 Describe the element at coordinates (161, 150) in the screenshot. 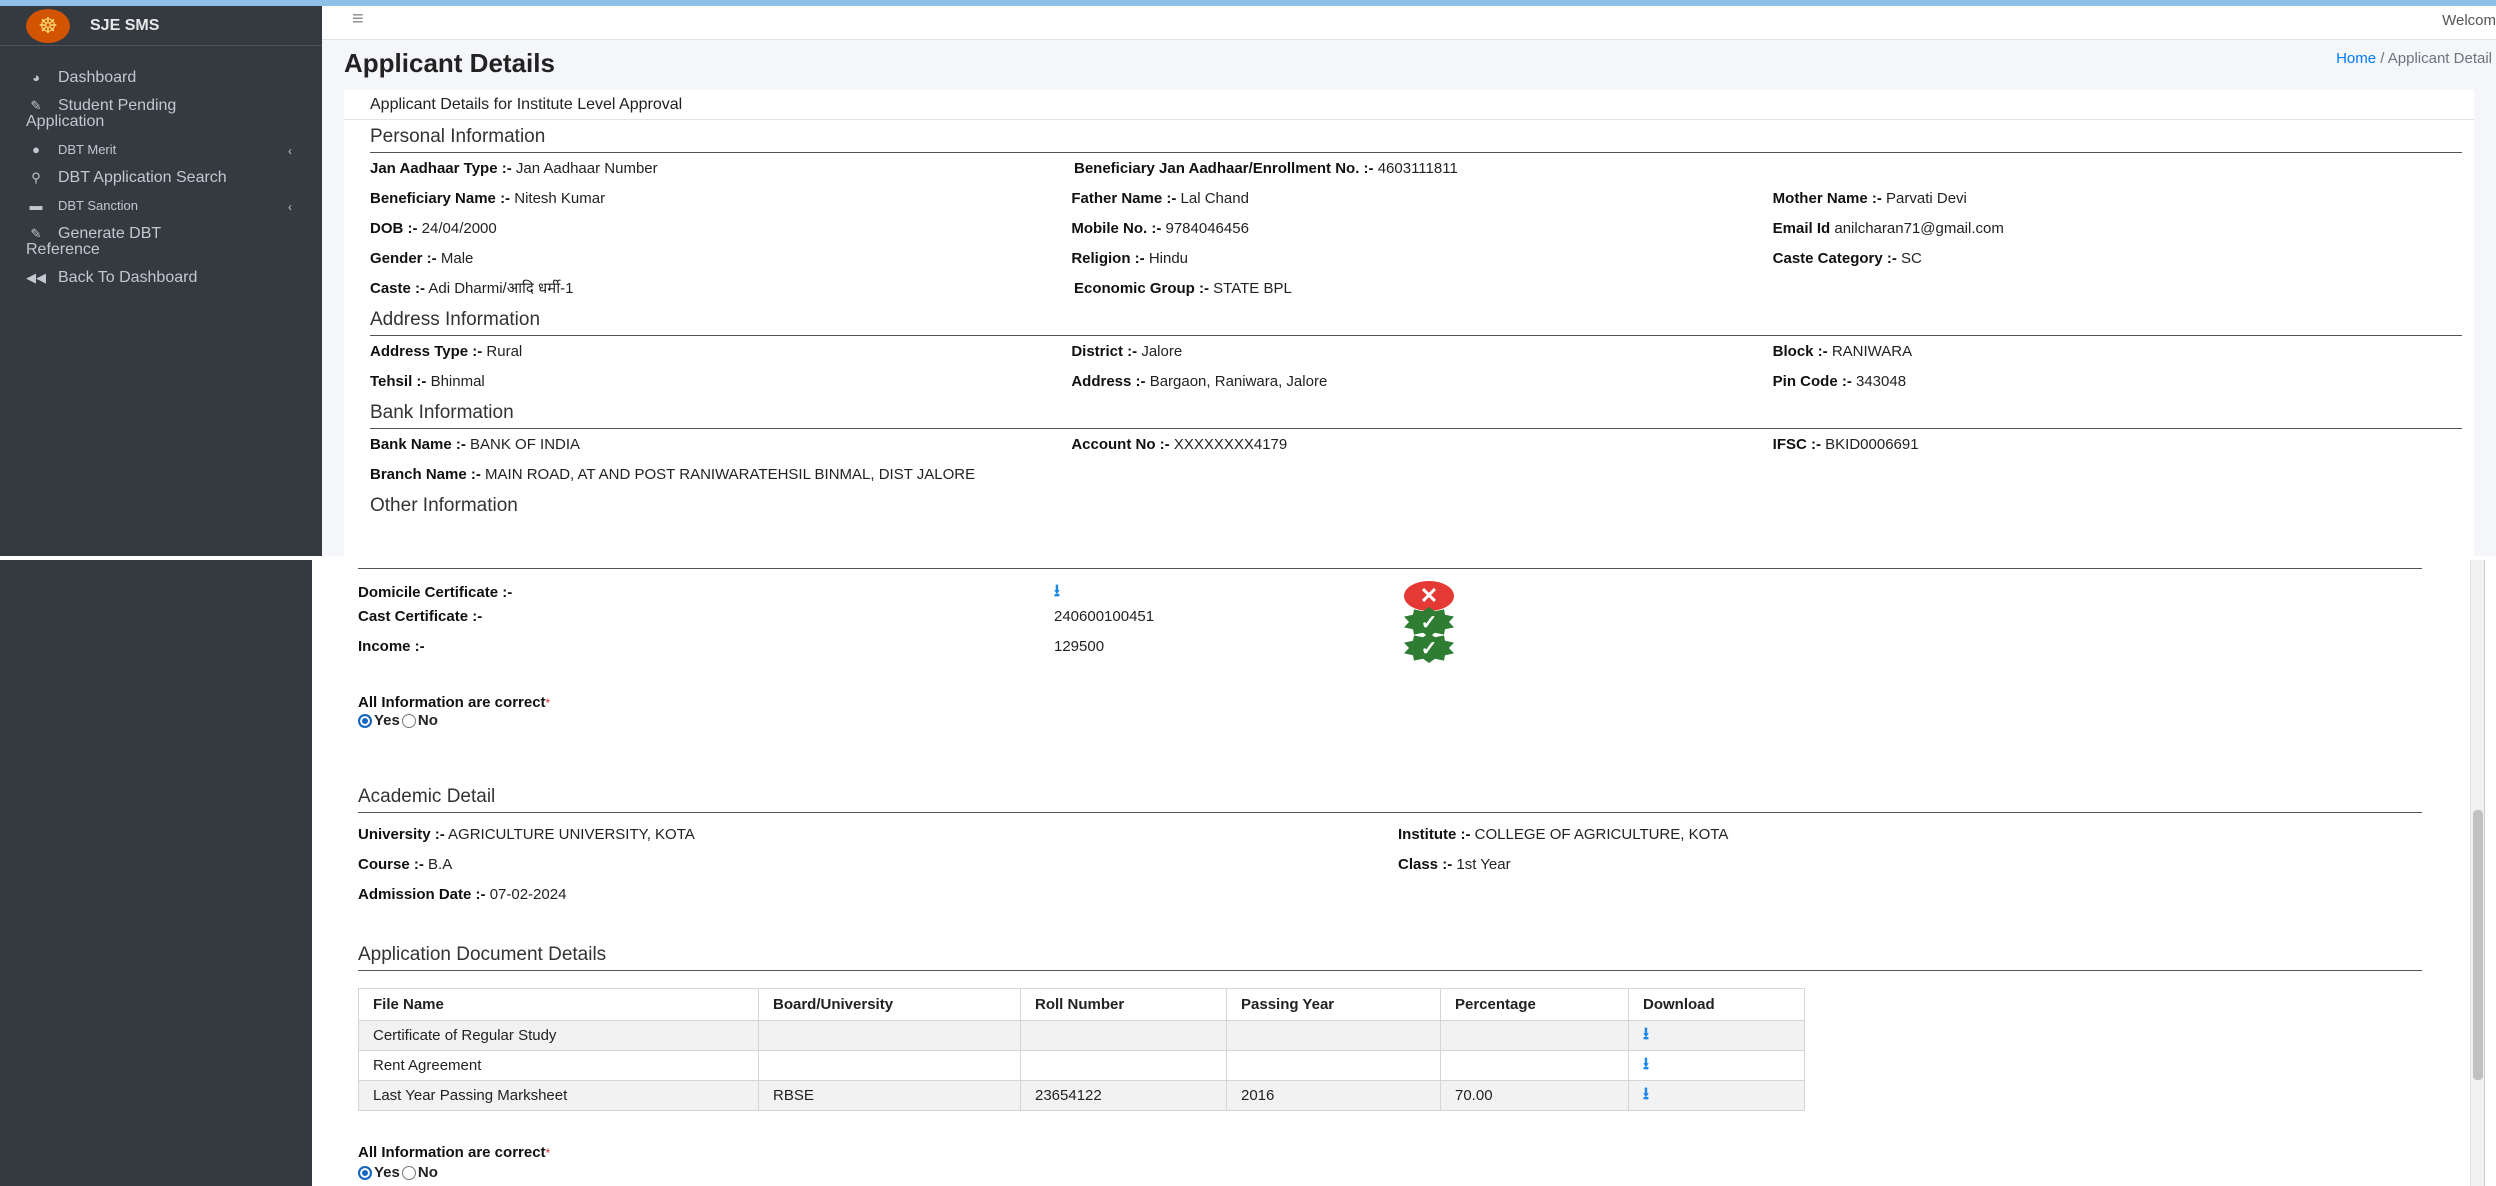

I see `sidebar-item-dbt-merit: ● DBT Merit ‹` at that location.